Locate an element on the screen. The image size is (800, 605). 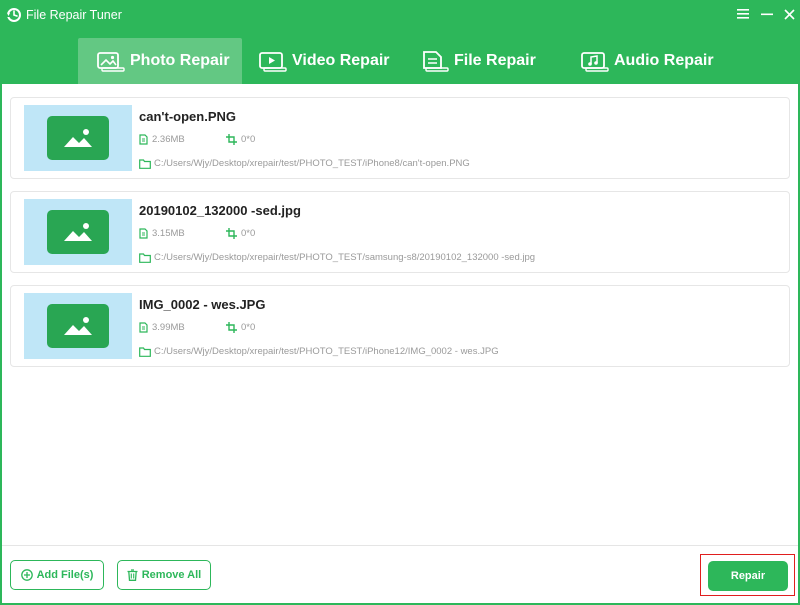
refresh-logo-icon is located at coordinates (13, 15).